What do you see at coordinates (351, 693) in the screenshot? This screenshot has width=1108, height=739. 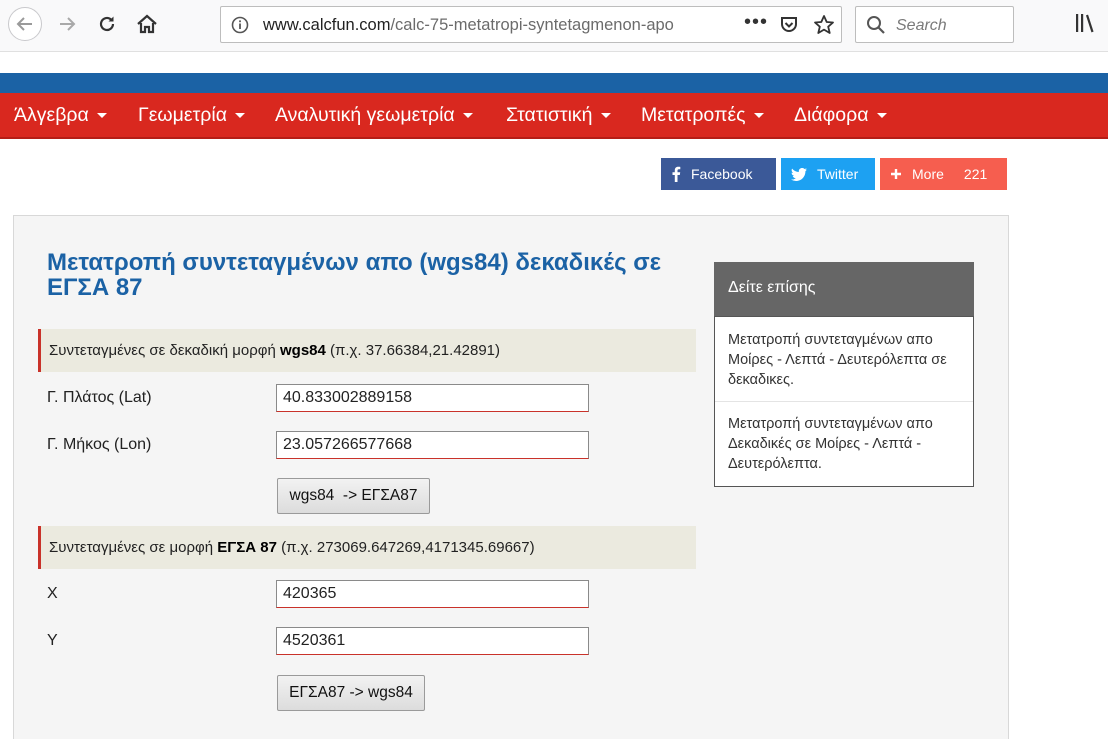 I see `egsa87-to-wgs84-button: ΕΓΣΑ87 -> wgs84` at bounding box center [351, 693].